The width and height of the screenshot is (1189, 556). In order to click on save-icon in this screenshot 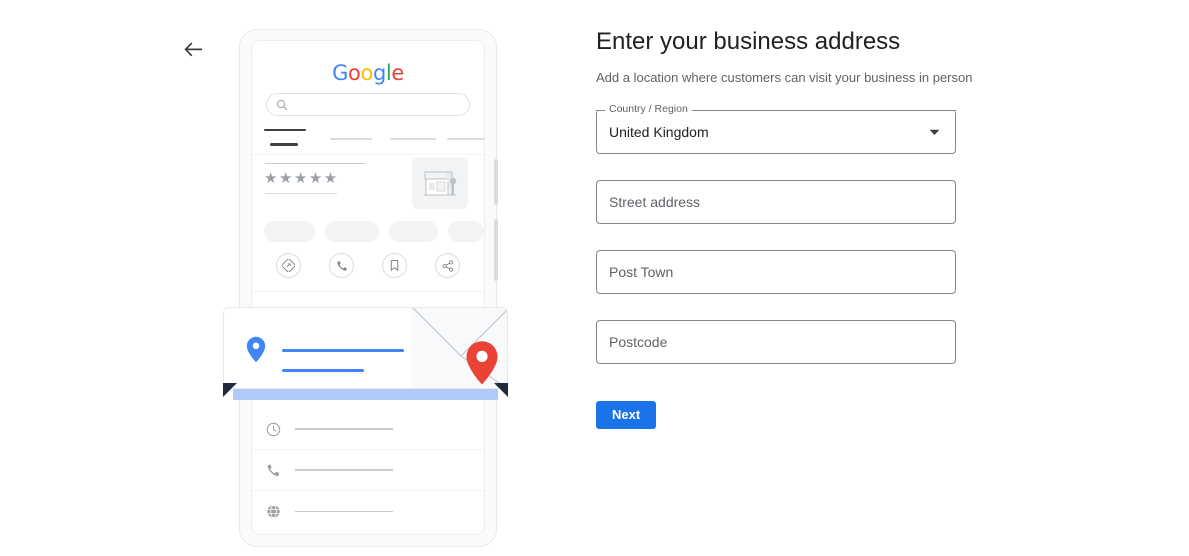, I will do `click(394, 265)`.